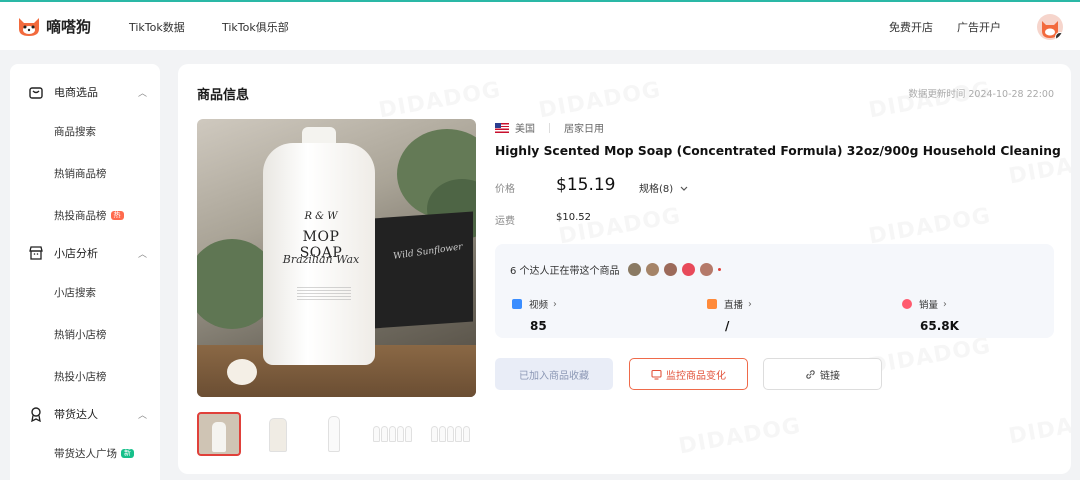 The width and height of the screenshot is (1080, 480). What do you see at coordinates (734, 305) in the screenshot?
I see `stat-label: 直播` at bounding box center [734, 305].